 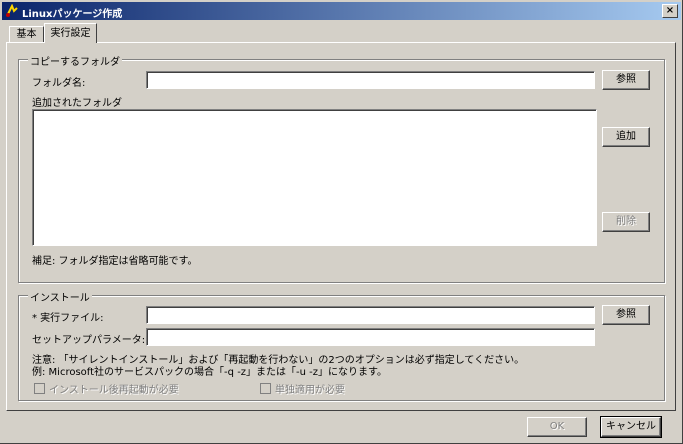 What do you see at coordinates (26, 34) in the screenshot?
I see `tab-basic: 基本` at bounding box center [26, 34].